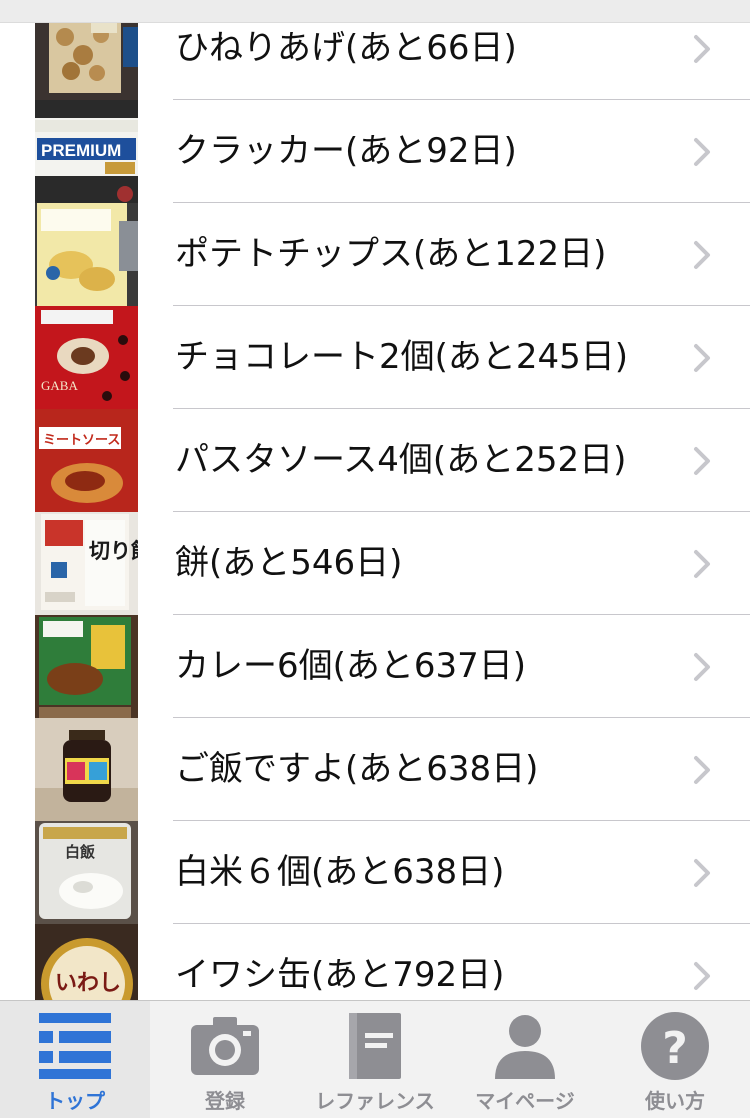 This screenshot has width=750, height=1118. I want to click on item-label: イワシ缶(あと792日), so click(340, 975).